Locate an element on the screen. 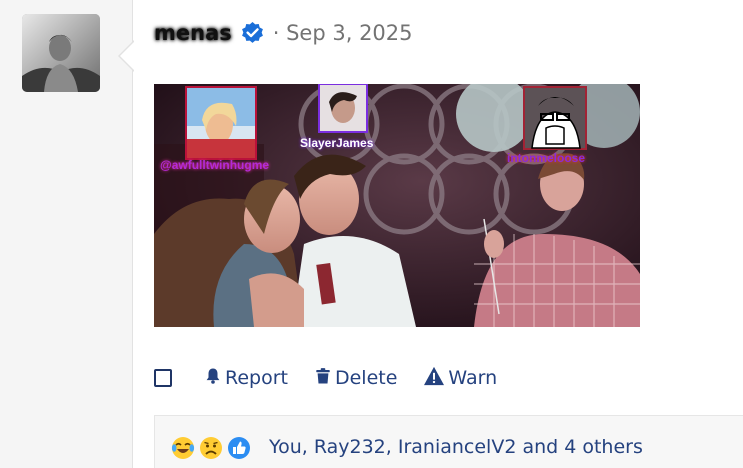 The height and width of the screenshot is (468, 743). image-tag-3: intonmeloose is located at coordinates (546, 158).